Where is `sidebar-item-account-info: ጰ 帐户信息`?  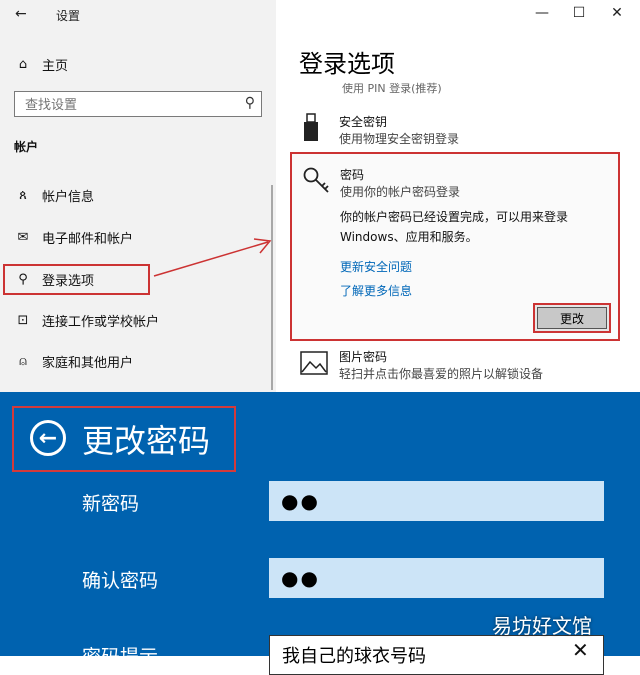 sidebar-item-account-info: ጰ 帐户信息 is located at coordinates (54, 195).